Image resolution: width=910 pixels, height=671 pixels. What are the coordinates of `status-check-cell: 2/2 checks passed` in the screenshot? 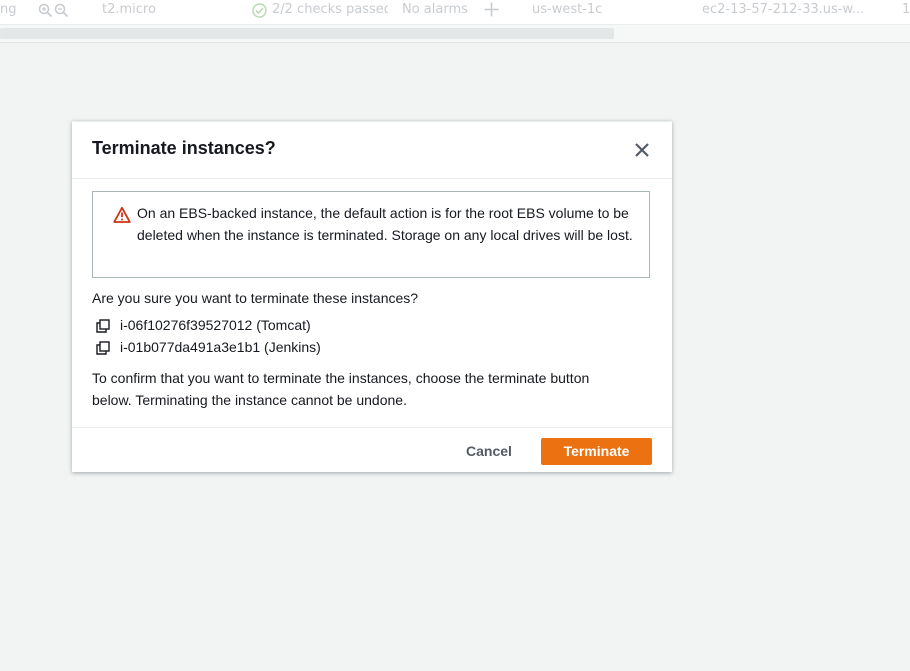 It's located at (330, 9).